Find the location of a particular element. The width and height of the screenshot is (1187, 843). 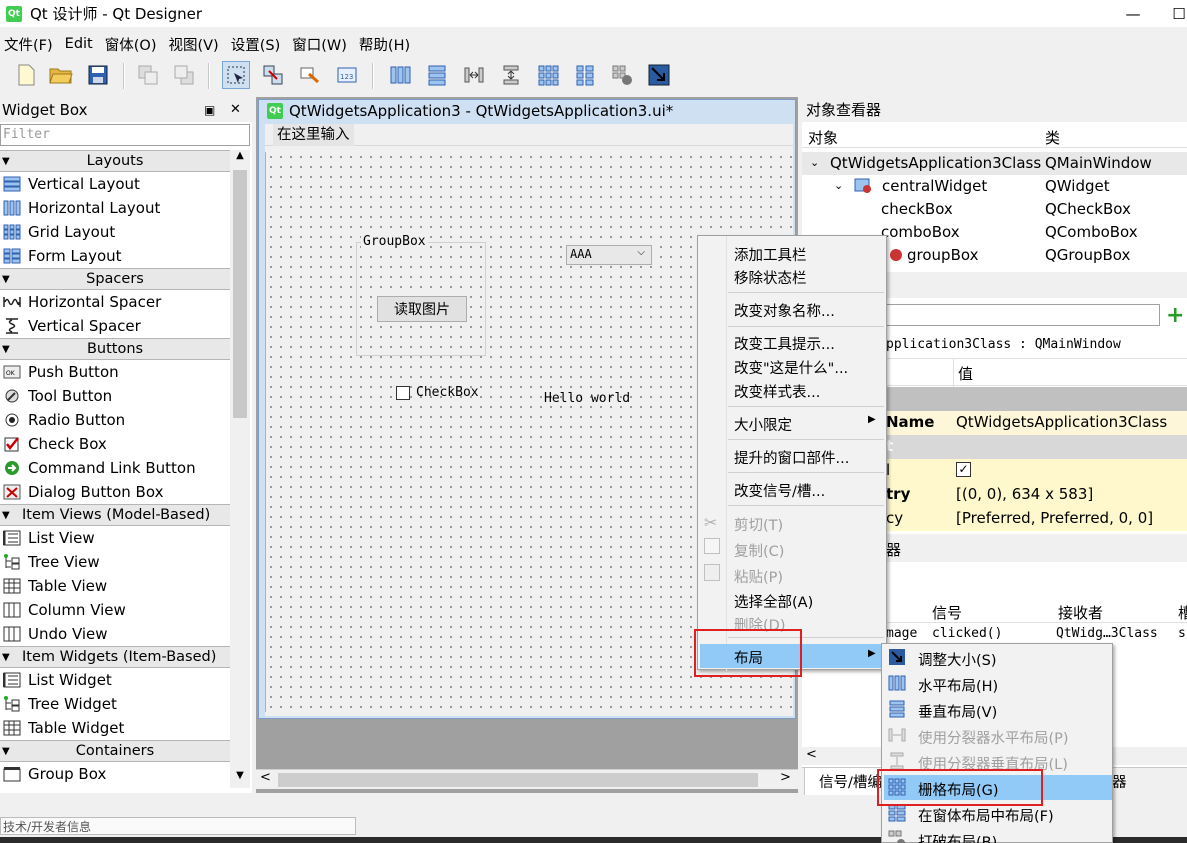

layout-form-icon is located at coordinates (585, 75).